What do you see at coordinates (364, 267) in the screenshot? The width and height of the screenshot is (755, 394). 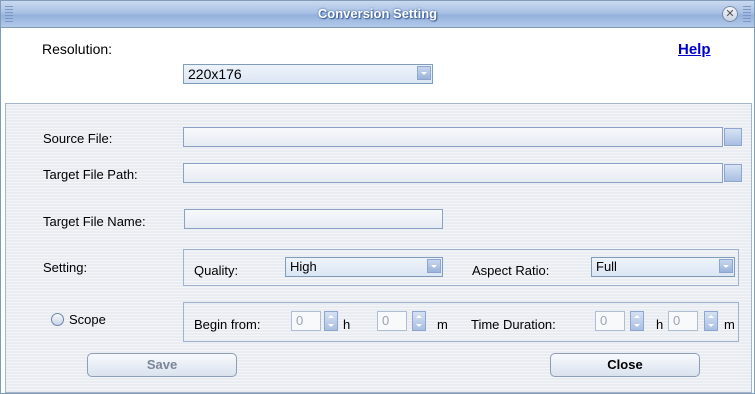 I see `quality-select: High` at bounding box center [364, 267].